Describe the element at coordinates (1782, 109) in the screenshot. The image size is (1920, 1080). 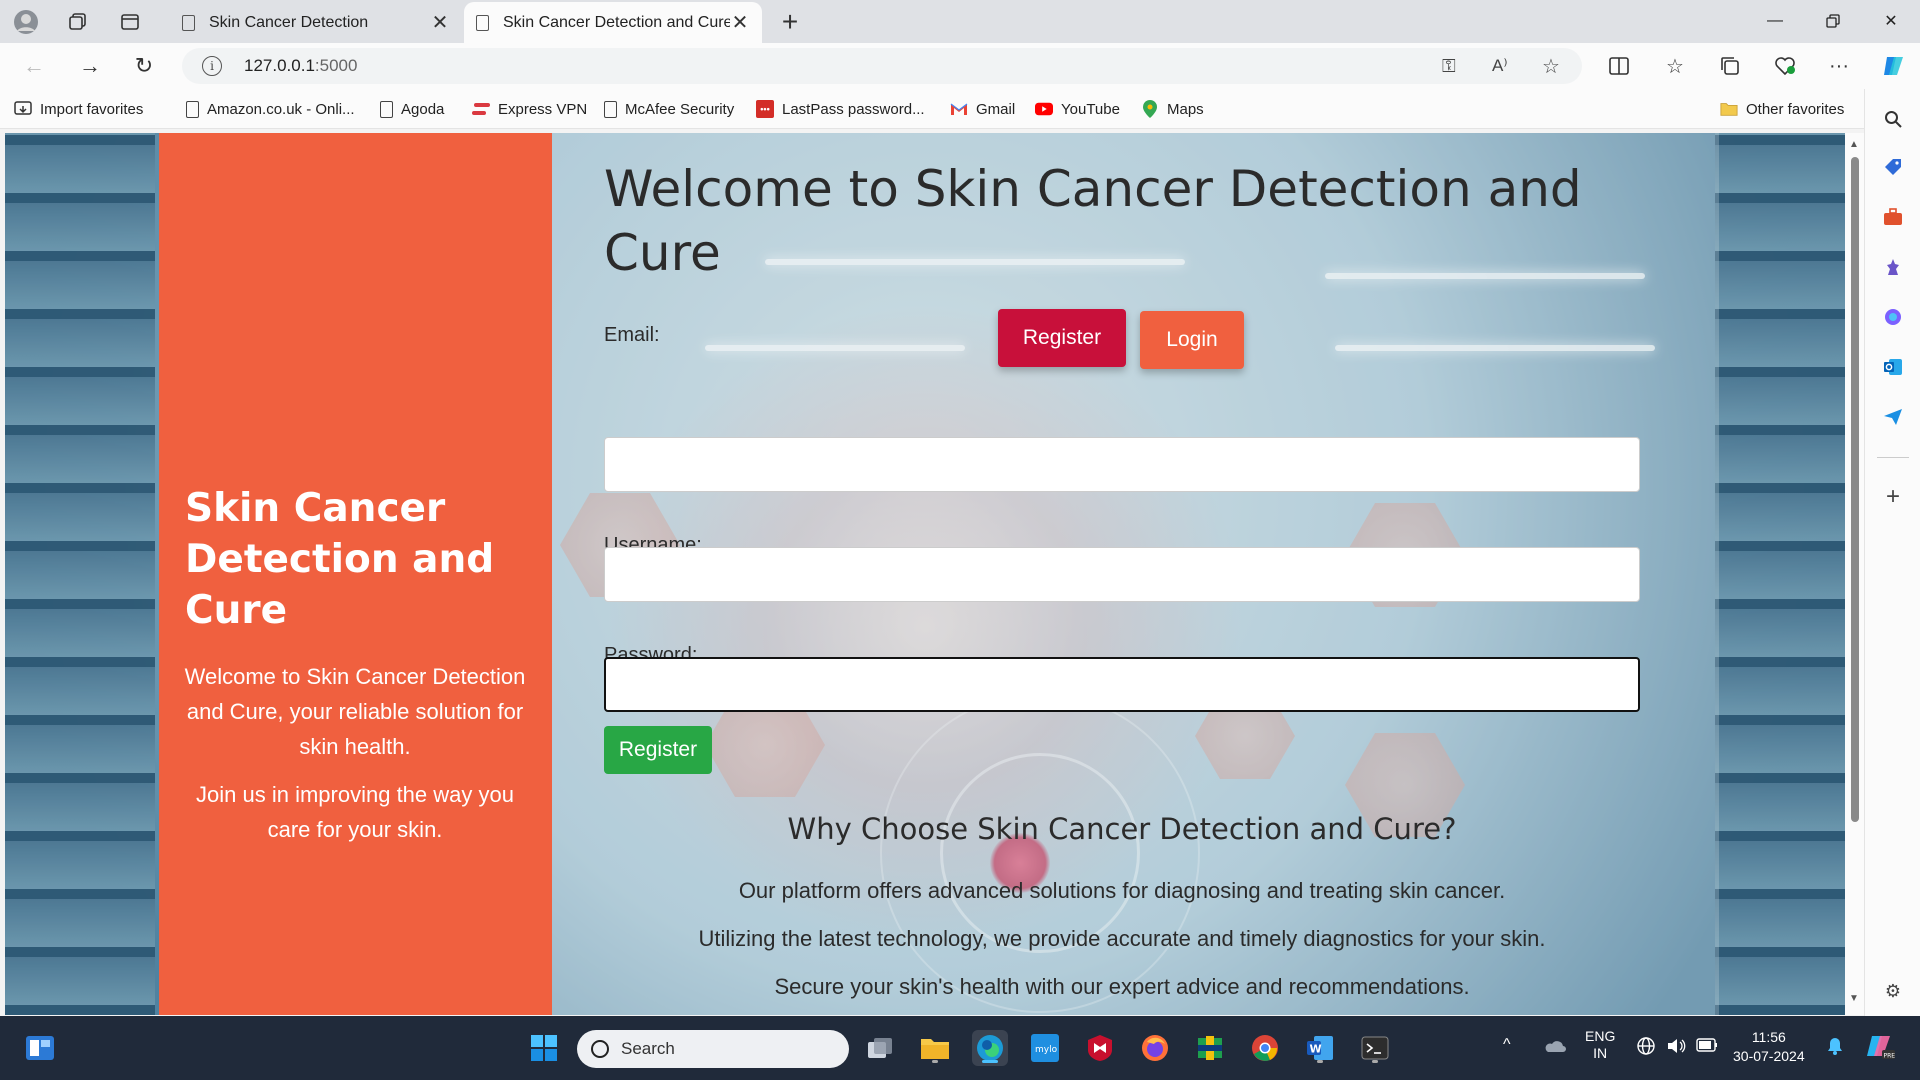
I see `favorite-other-favorites: Other favorites` at that location.